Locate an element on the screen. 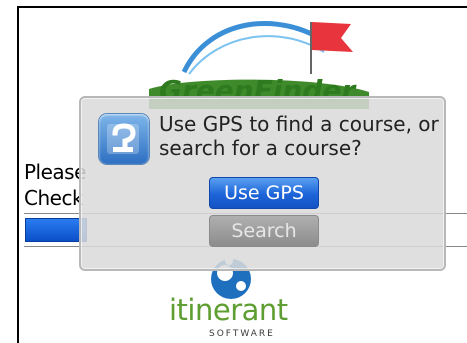  search-button: Search is located at coordinates (264, 231).